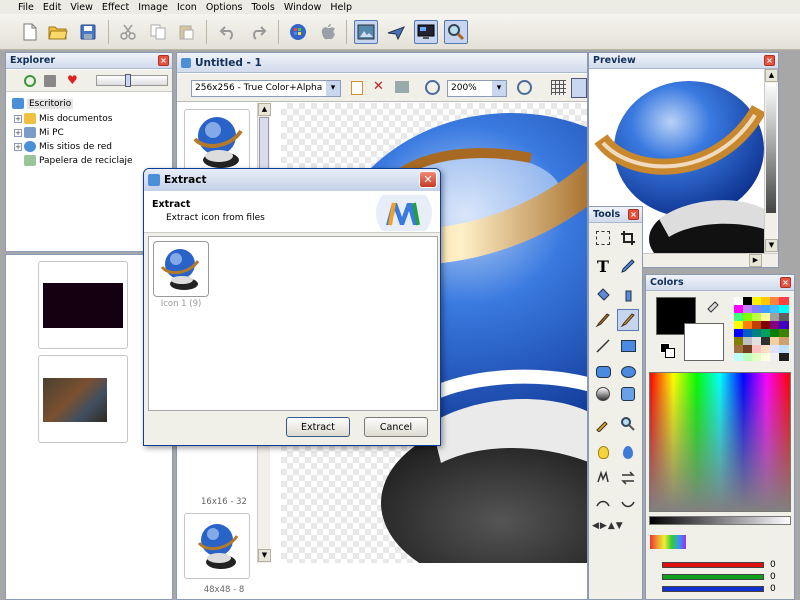 This screenshot has height=600, width=800. Describe the element at coordinates (396, 32) in the screenshot. I see `plane-icon` at that location.